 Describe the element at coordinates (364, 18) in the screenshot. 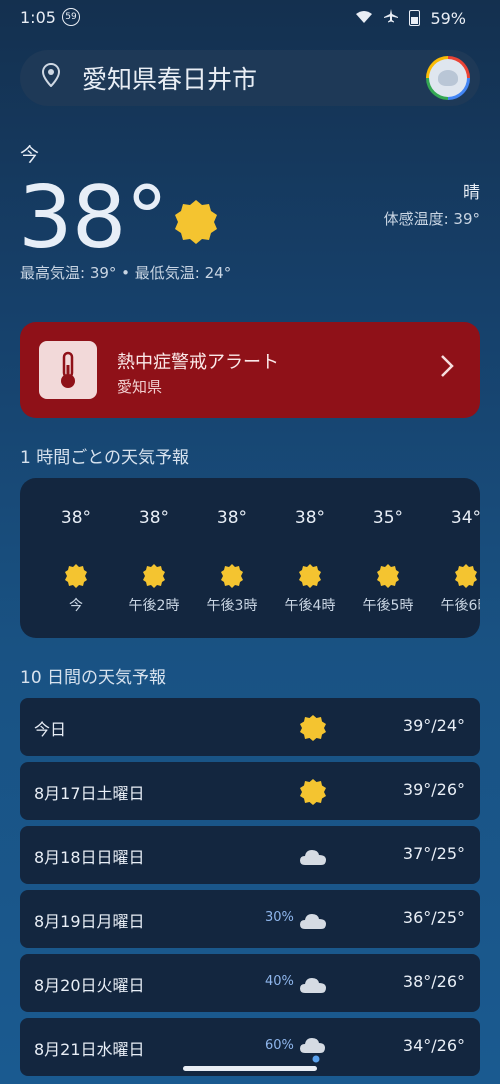

I see `wifi-icon` at that location.